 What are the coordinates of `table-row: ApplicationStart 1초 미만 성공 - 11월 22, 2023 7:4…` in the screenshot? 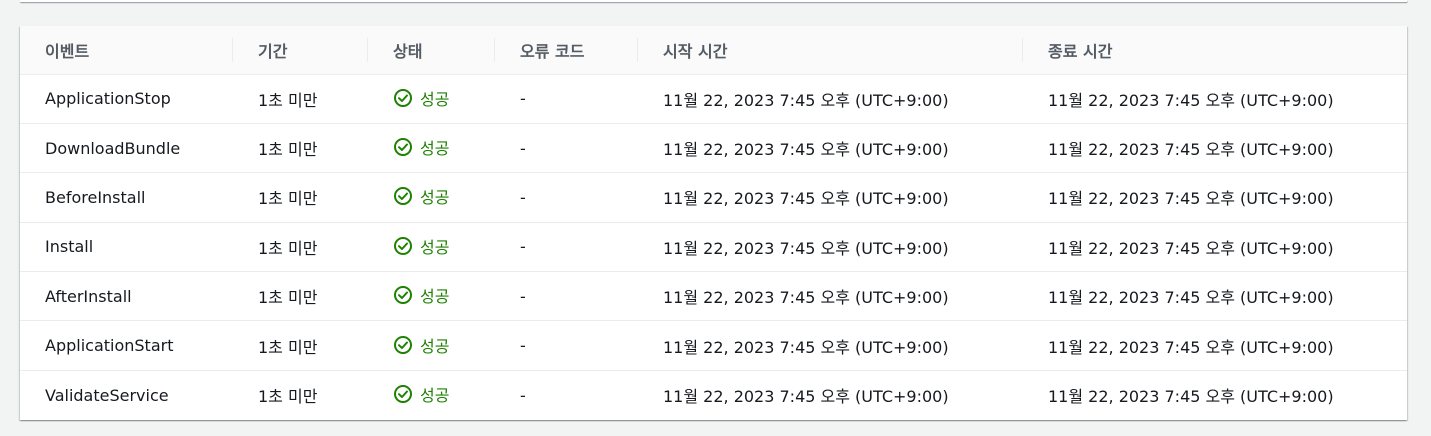 It's located at (713, 346).